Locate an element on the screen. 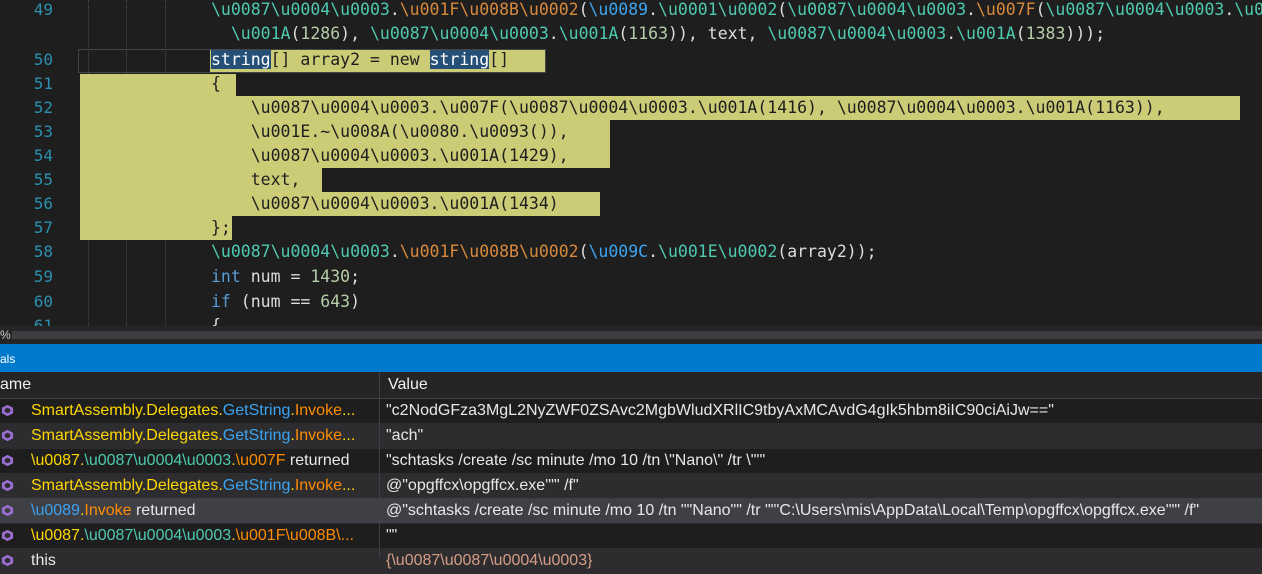 The image size is (1262, 574). line-number: 57 is located at coordinates (43, 227).